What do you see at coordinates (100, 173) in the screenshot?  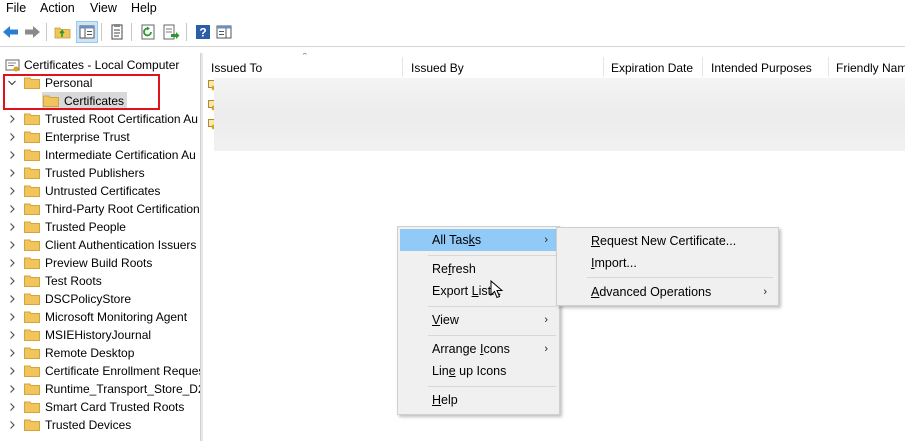 I see `tree-item-store: Trusted Publishers` at bounding box center [100, 173].